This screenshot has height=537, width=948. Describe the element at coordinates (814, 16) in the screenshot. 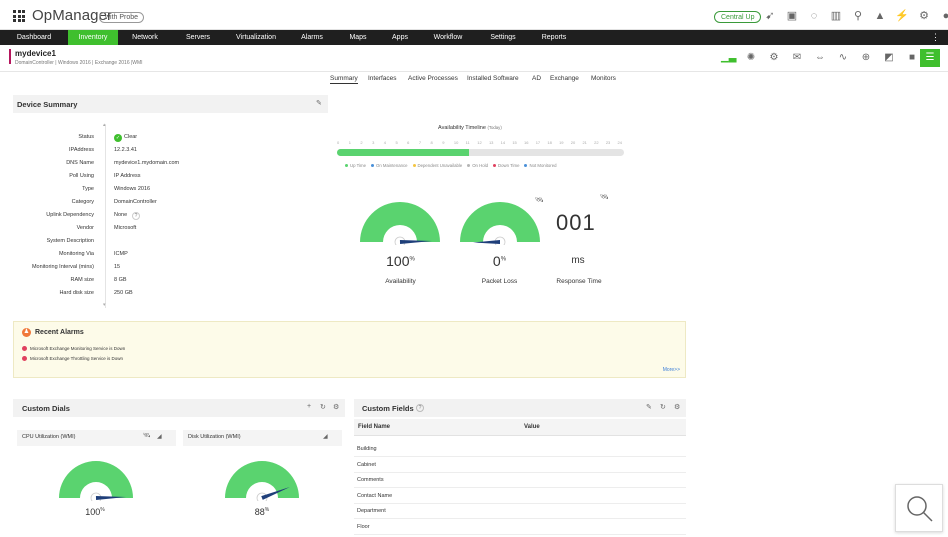

I see `lightbulb-icon: ◌` at that location.